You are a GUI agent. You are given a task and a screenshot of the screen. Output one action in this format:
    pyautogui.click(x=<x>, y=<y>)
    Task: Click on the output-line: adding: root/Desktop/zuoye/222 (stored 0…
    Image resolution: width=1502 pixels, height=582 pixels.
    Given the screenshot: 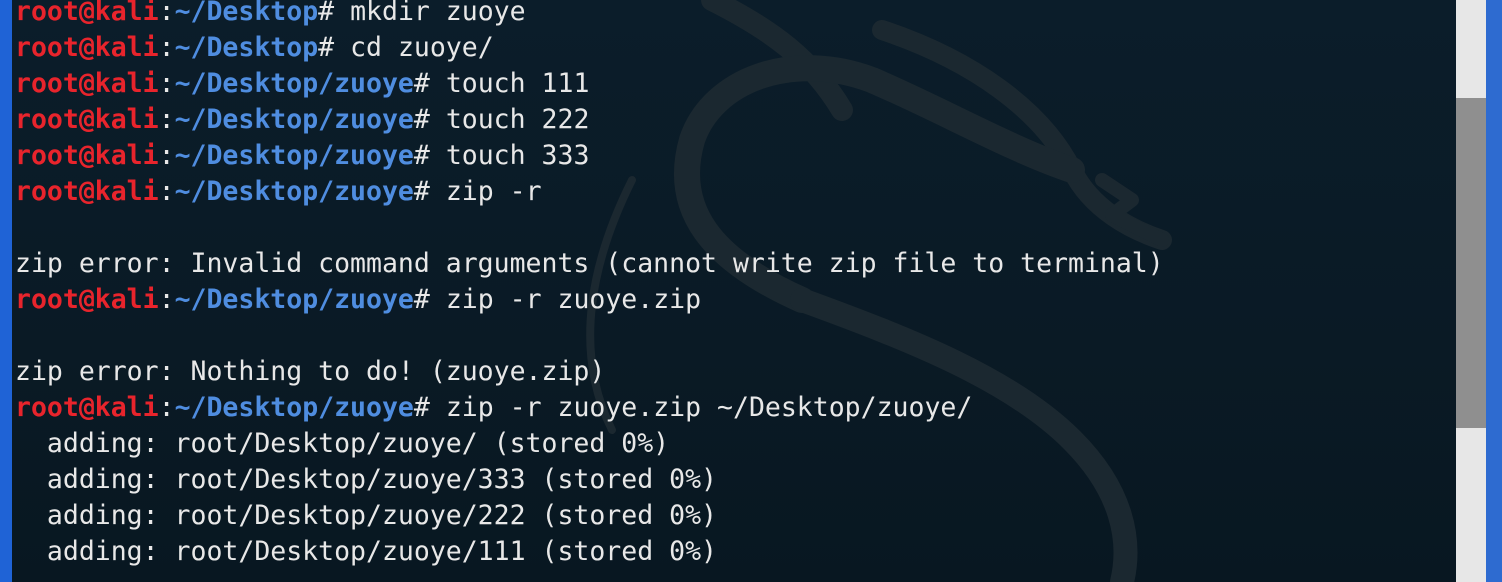 What is the action you would take?
    pyautogui.click(x=366, y=515)
    